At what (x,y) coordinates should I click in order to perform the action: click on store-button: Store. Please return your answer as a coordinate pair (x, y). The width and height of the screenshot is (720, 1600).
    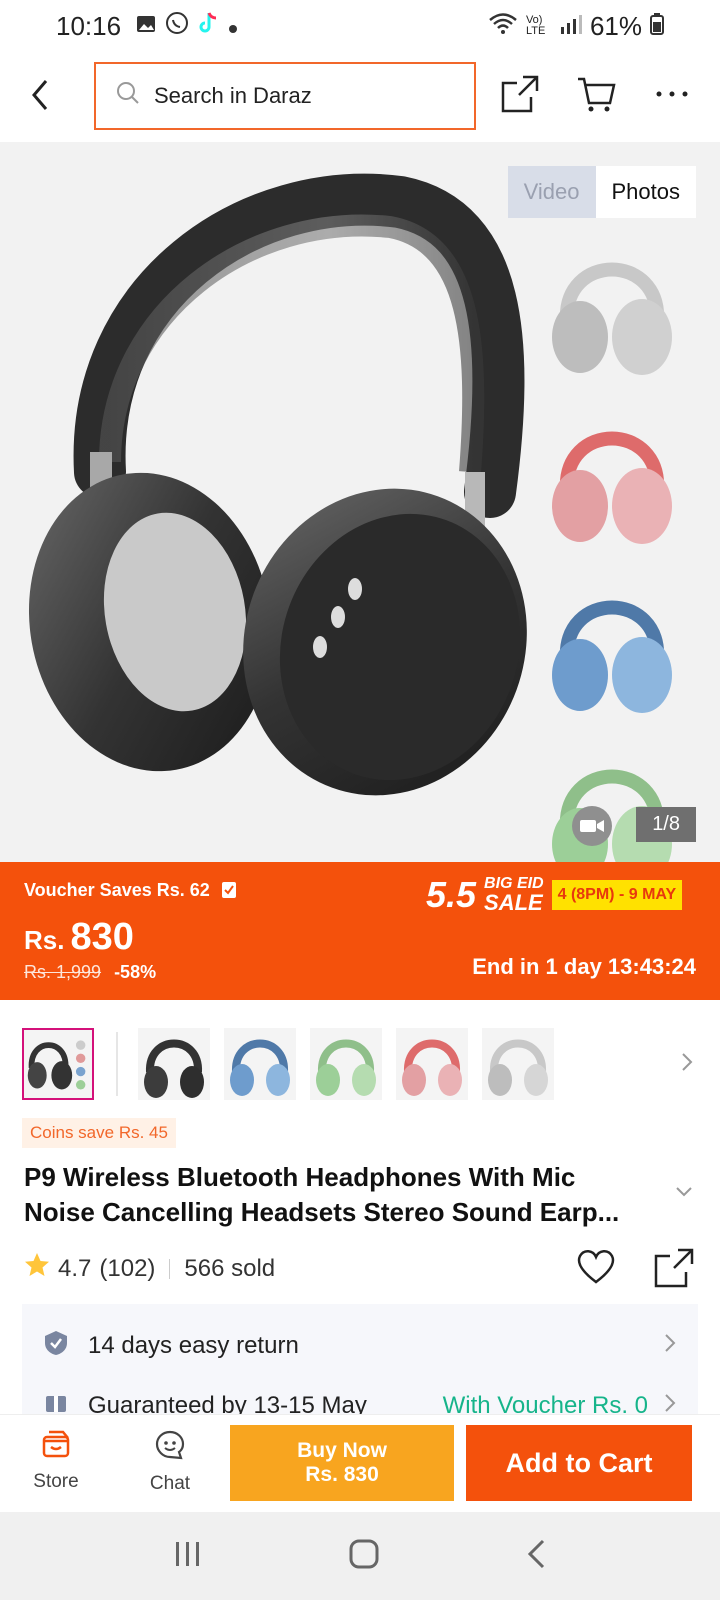
    Looking at the image, I should click on (56, 1461).